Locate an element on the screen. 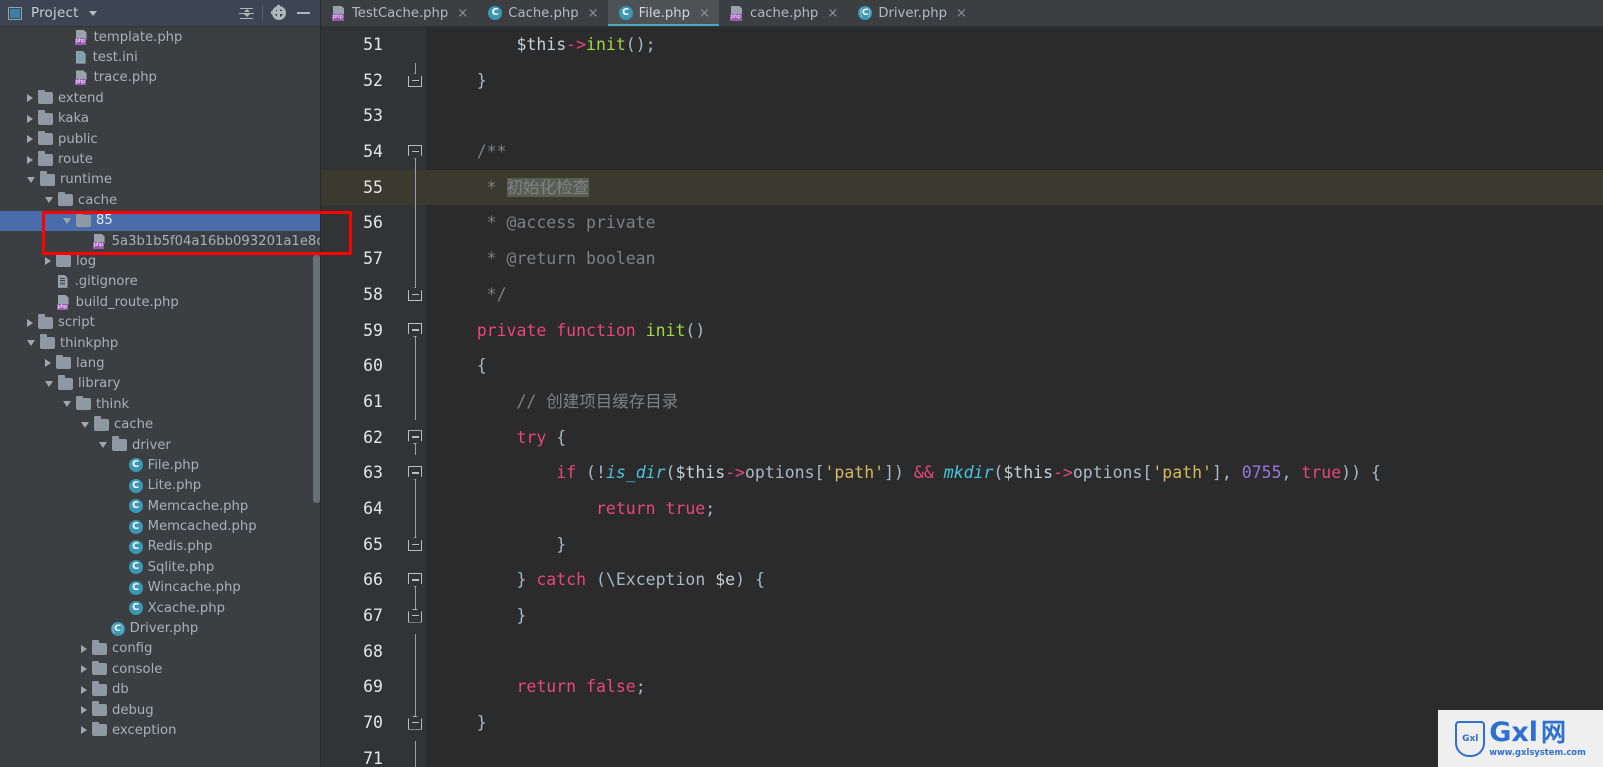 This screenshot has width=1603, height=767. code-line: 66 } catch (\Exception $e) { is located at coordinates (962, 580).